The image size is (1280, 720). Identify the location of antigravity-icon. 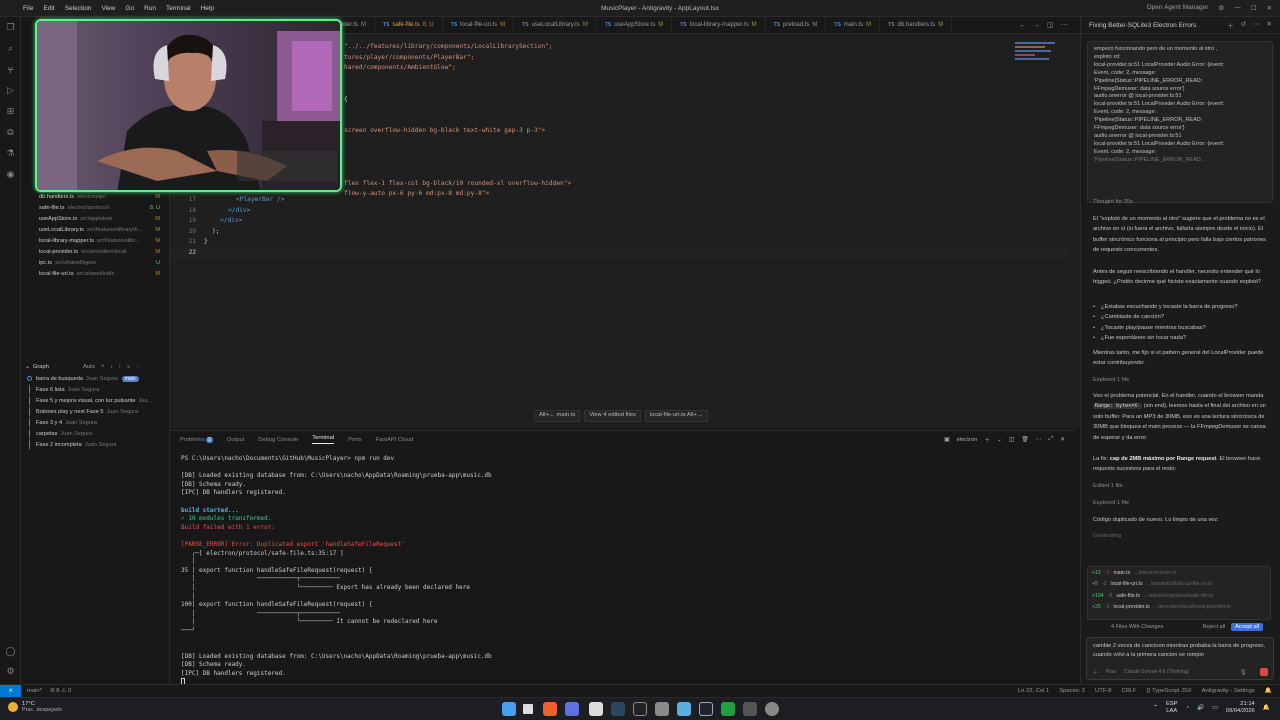
(706, 709).